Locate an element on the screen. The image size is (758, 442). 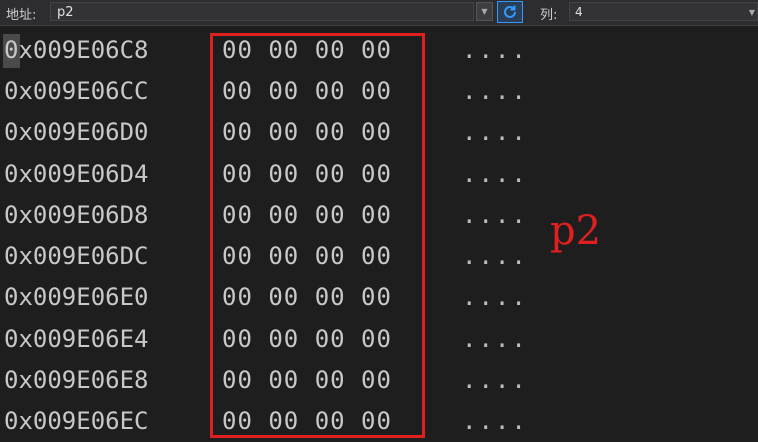
row-address: 0x009E06C8 is located at coordinates (76, 49).